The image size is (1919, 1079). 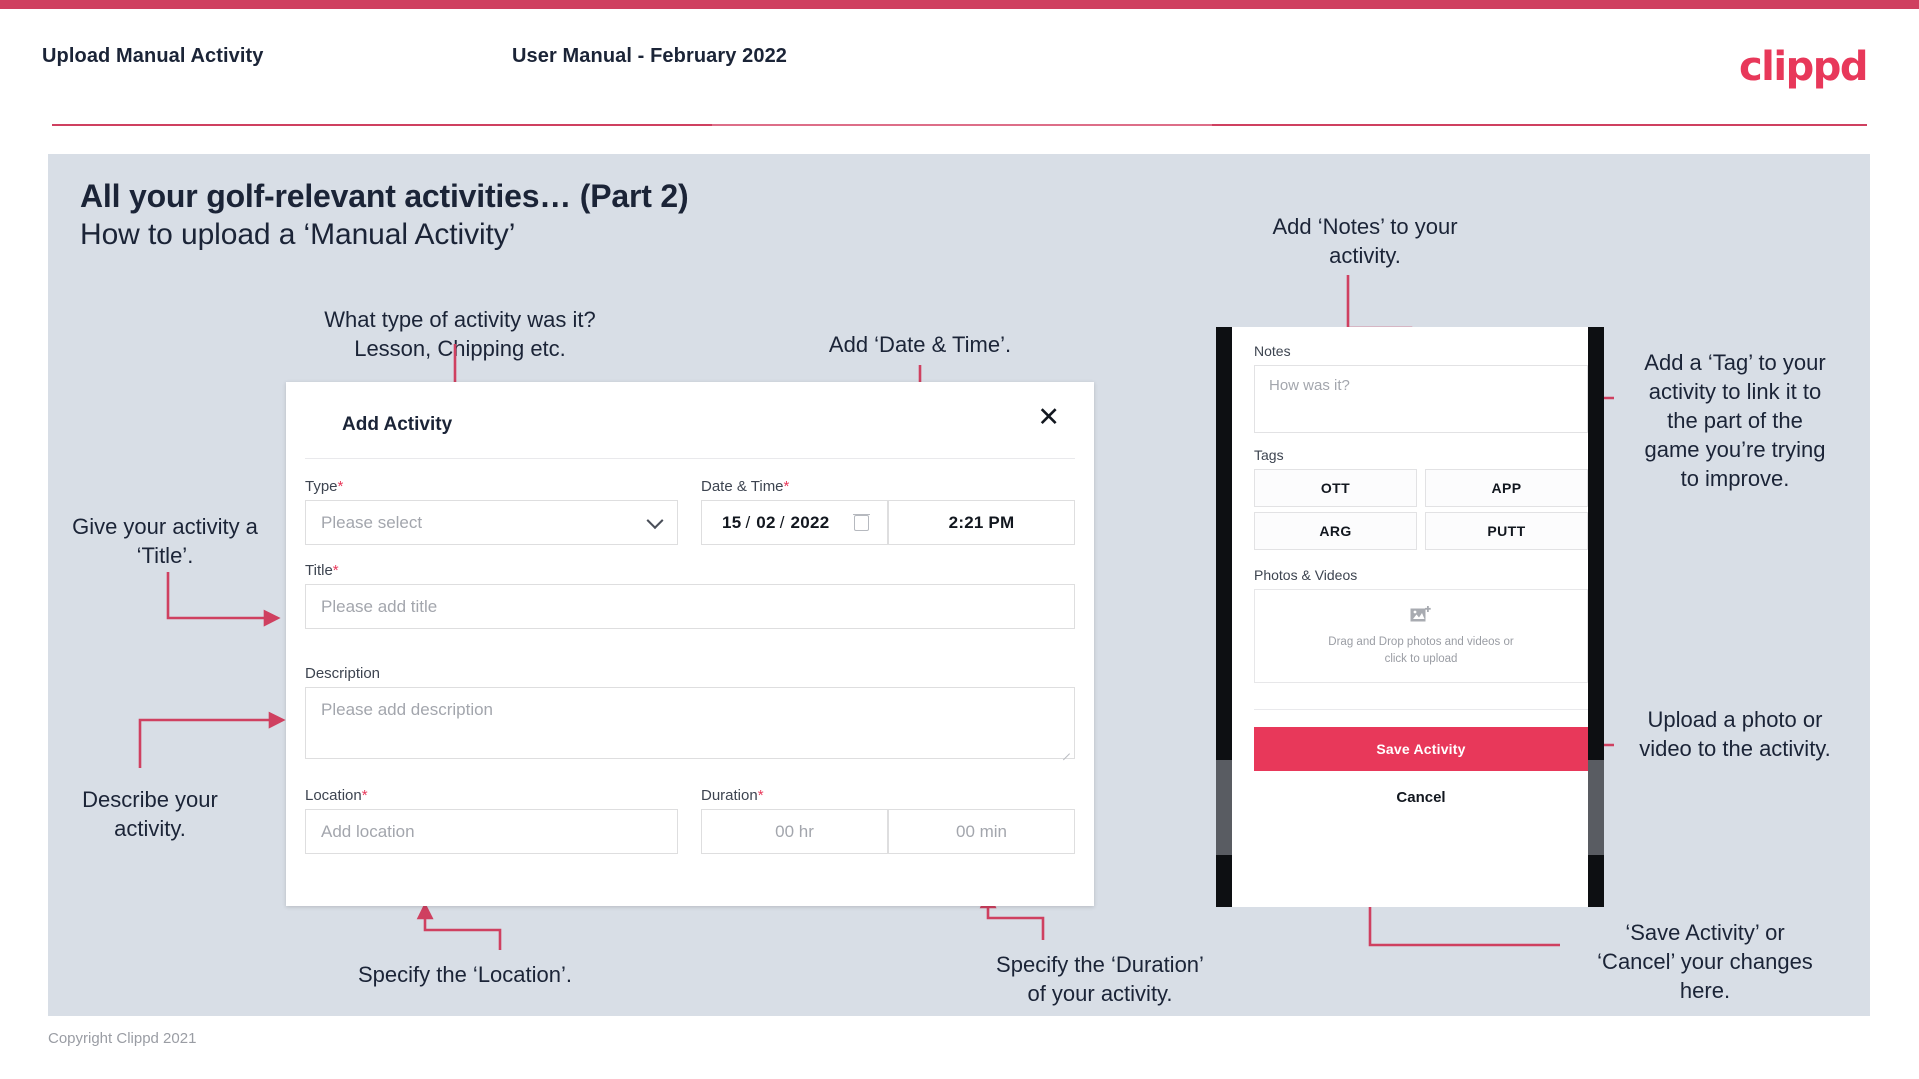 What do you see at coordinates (690, 606) in the screenshot?
I see `title-input: Please add title` at bounding box center [690, 606].